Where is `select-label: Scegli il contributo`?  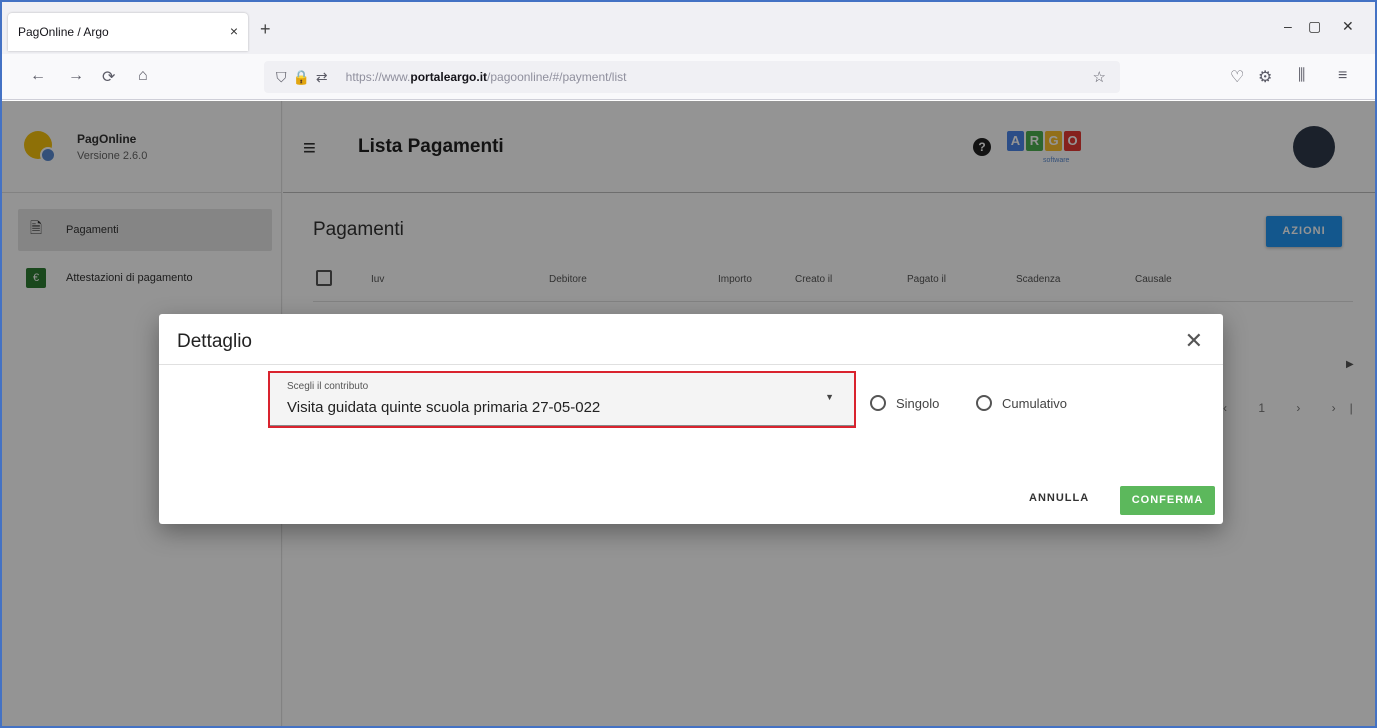 select-label: Scegli il contributo is located at coordinates (328, 386).